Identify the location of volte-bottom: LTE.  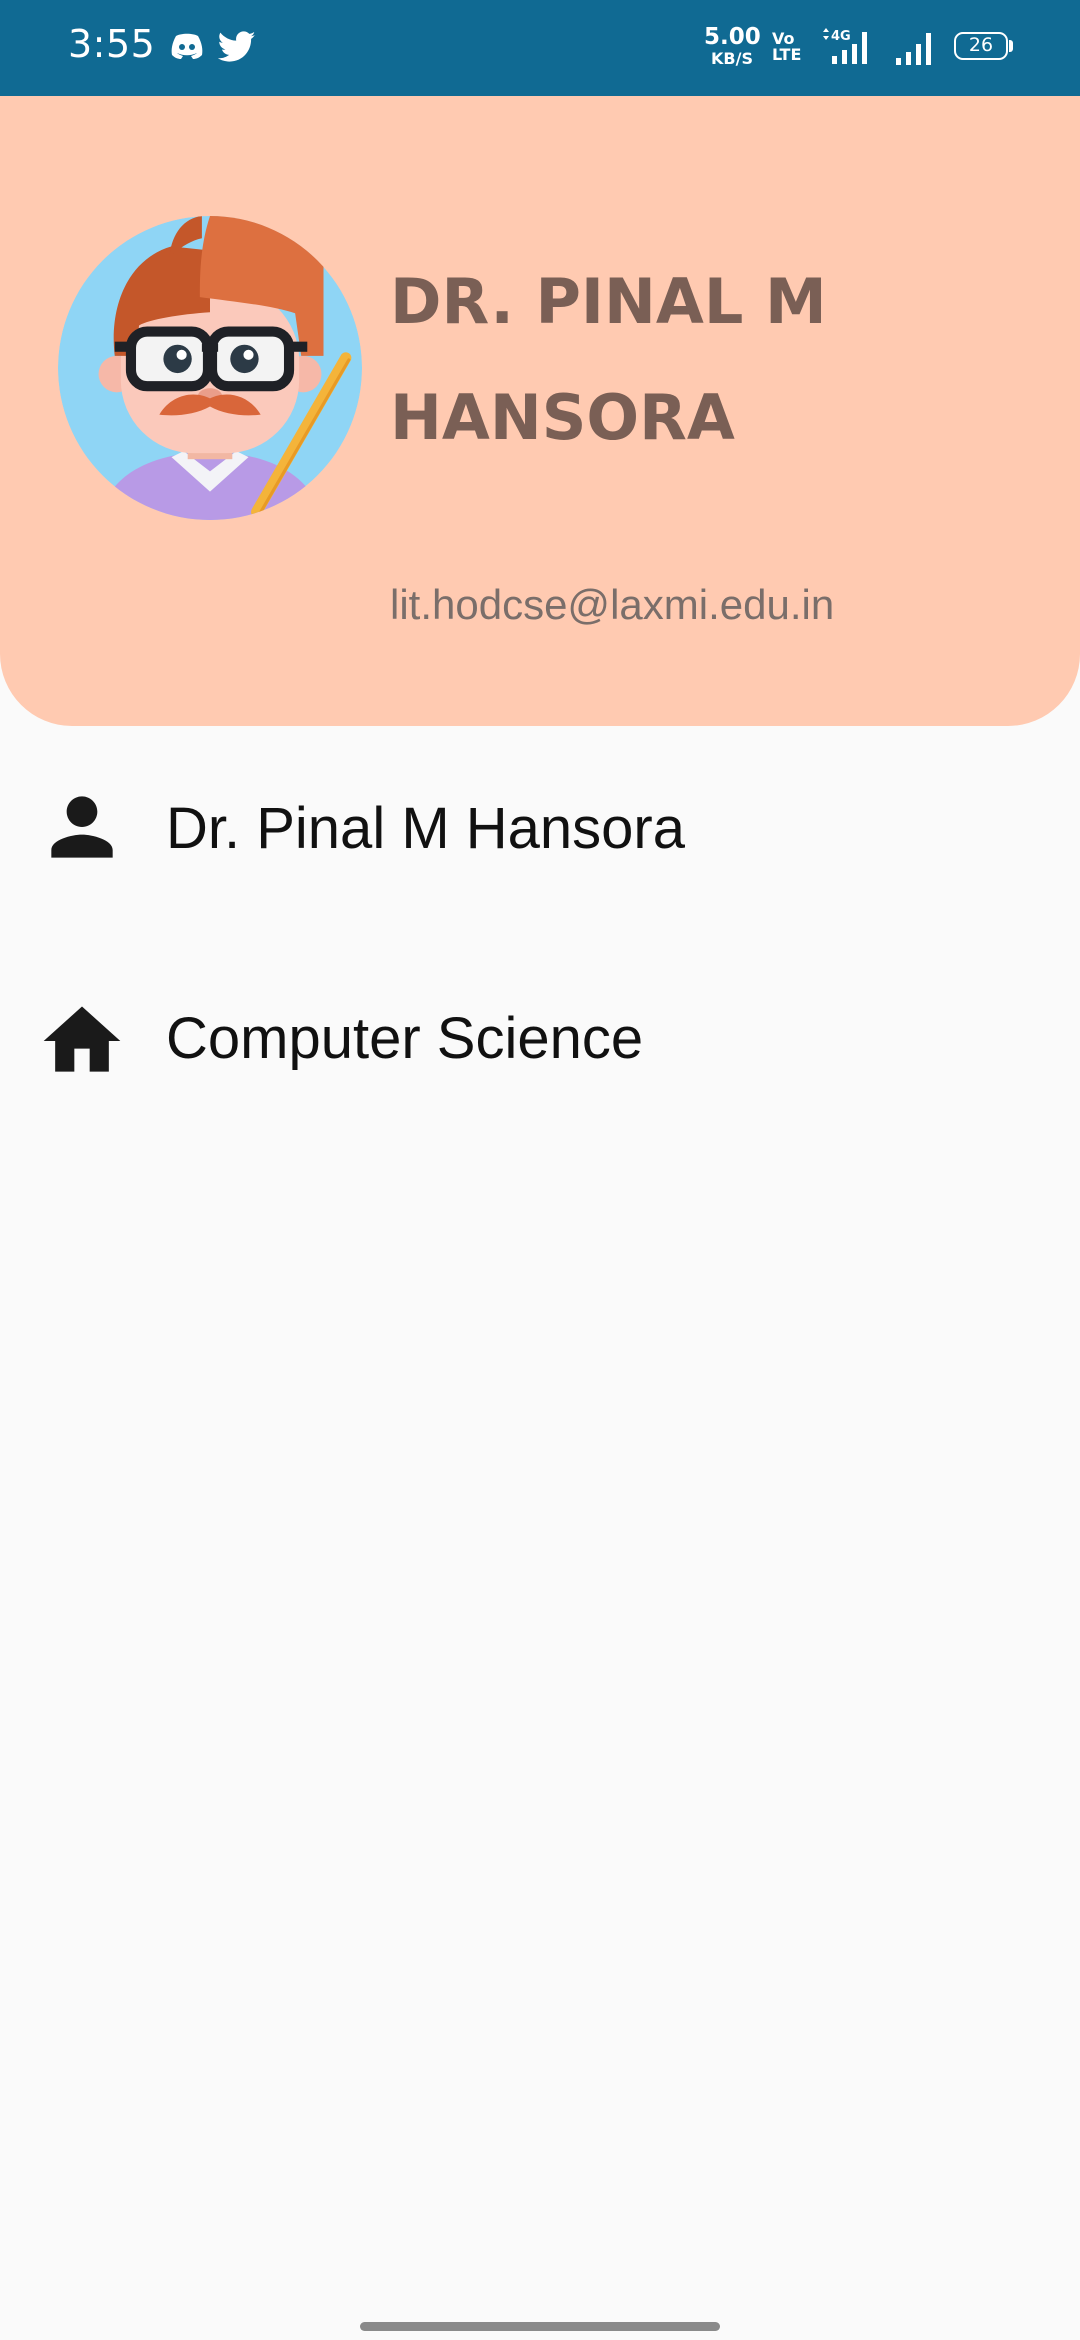
(787, 54).